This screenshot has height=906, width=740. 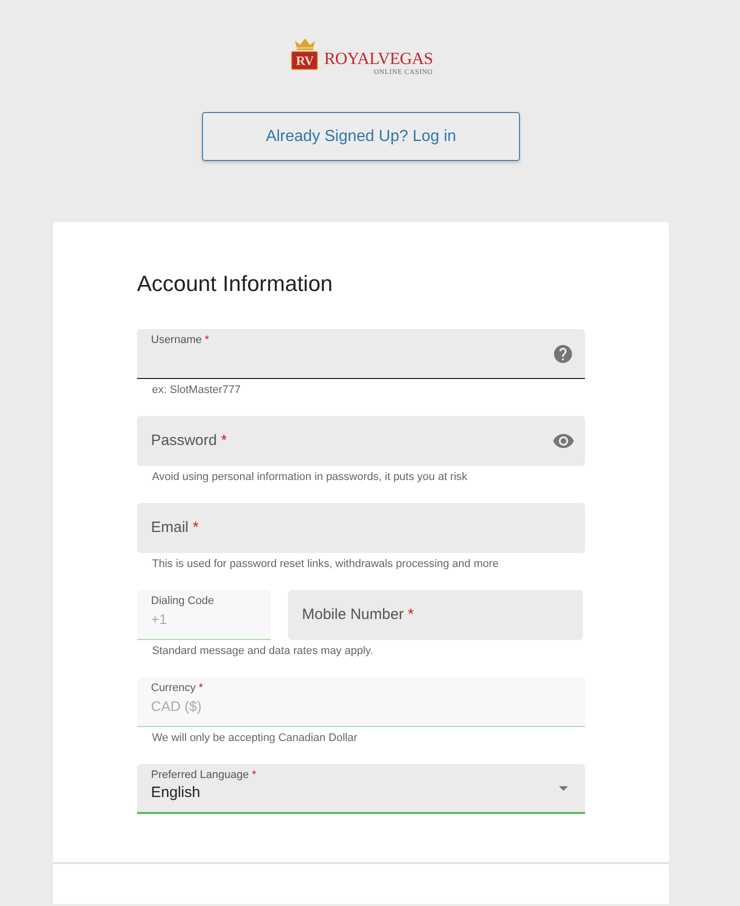 What do you see at coordinates (563, 788) in the screenshot?
I see `caret-icon` at bounding box center [563, 788].